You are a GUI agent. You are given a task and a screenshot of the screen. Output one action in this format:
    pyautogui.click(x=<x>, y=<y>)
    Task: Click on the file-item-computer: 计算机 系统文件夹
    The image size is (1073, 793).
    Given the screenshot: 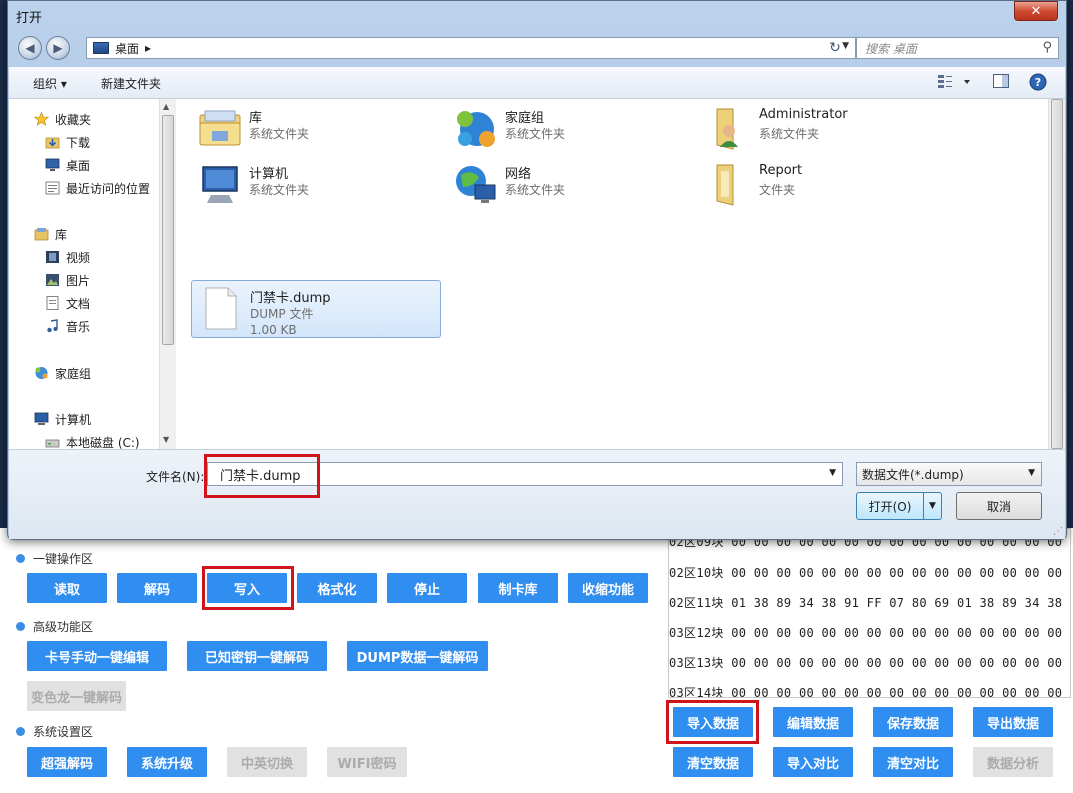 What is the action you would take?
    pyautogui.click(x=316, y=186)
    